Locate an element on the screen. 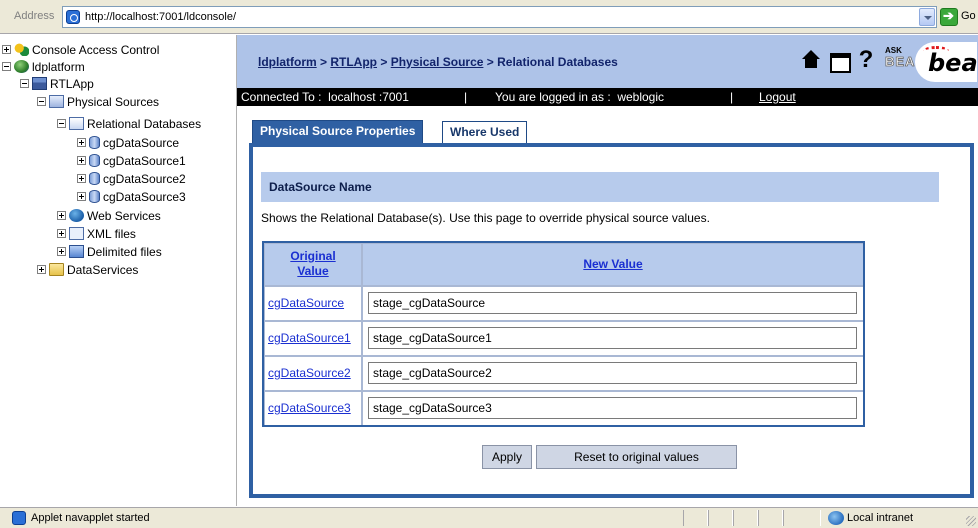  tree-item-label: RTLApp is located at coordinates (72, 84).